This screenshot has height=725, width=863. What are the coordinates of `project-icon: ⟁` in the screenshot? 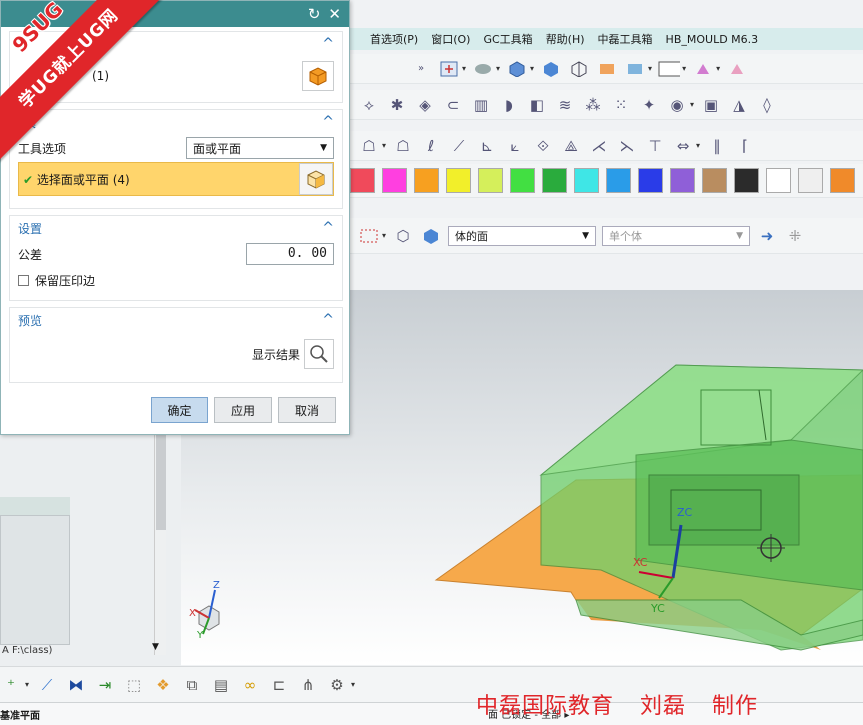 It's located at (571, 146).